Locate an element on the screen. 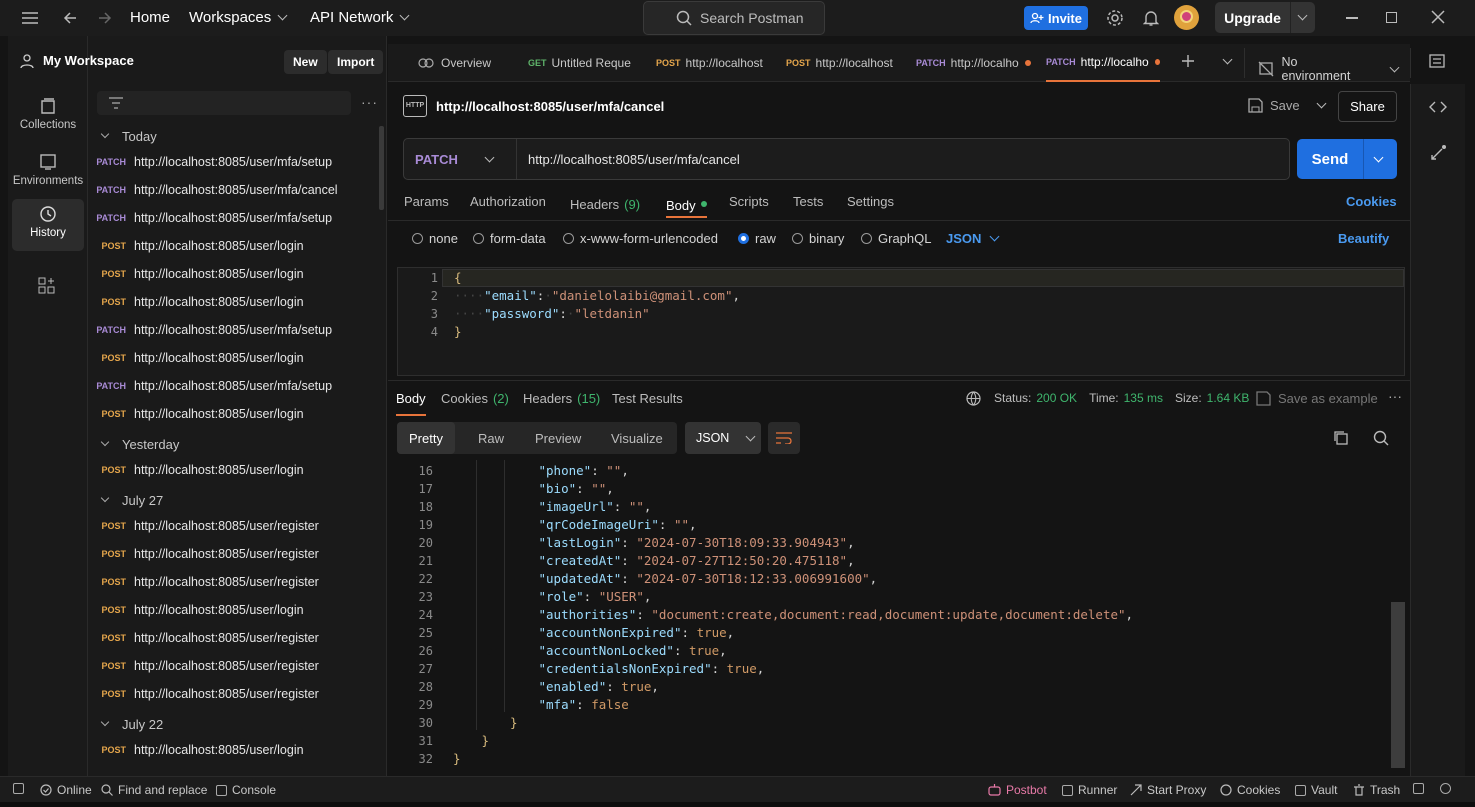  bell-icon is located at coordinates (1151, 19).